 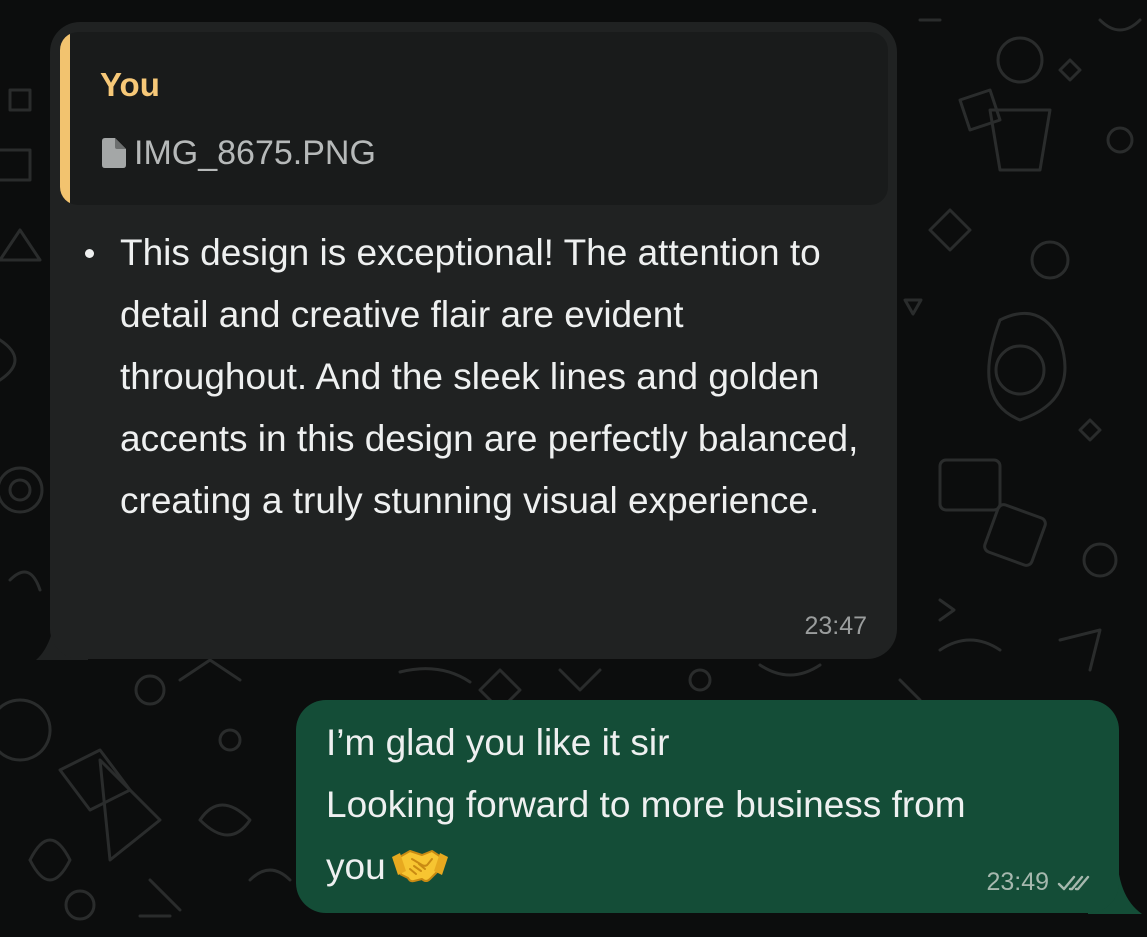 What do you see at coordinates (1073, 882) in the screenshot?
I see `read-ticks-icon` at bounding box center [1073, 882].